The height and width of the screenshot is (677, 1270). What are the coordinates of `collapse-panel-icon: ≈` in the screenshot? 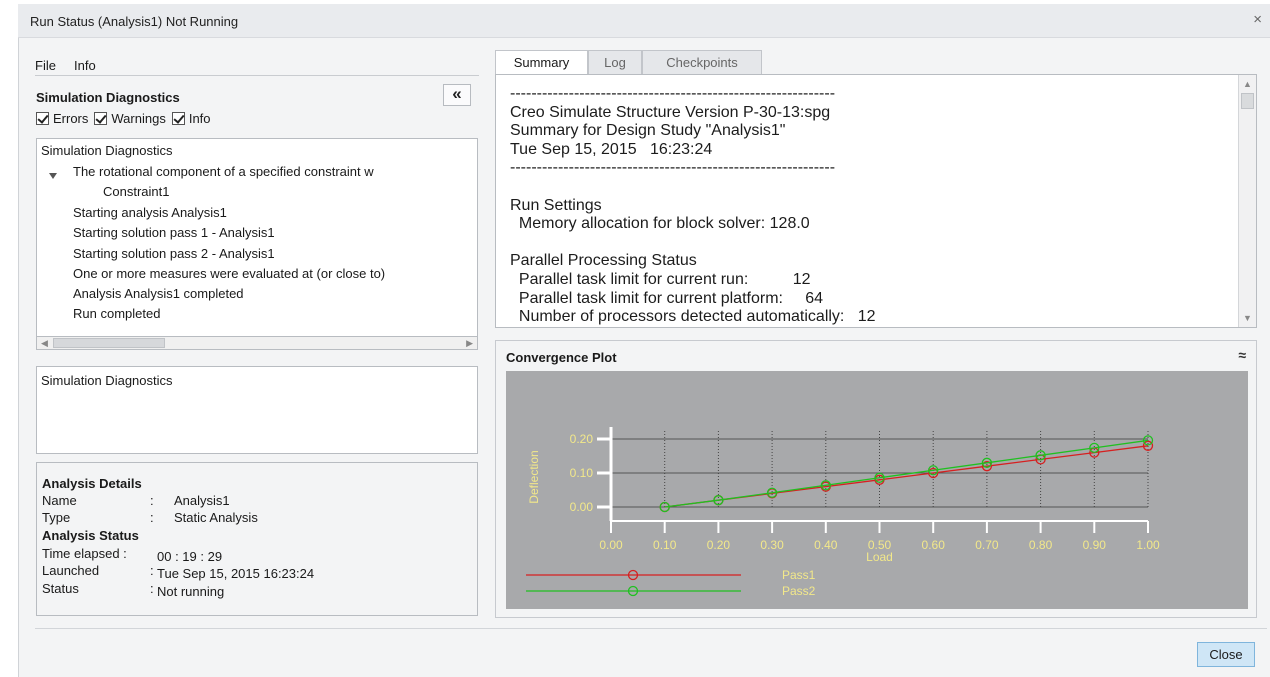 It's located at (1242, 355).